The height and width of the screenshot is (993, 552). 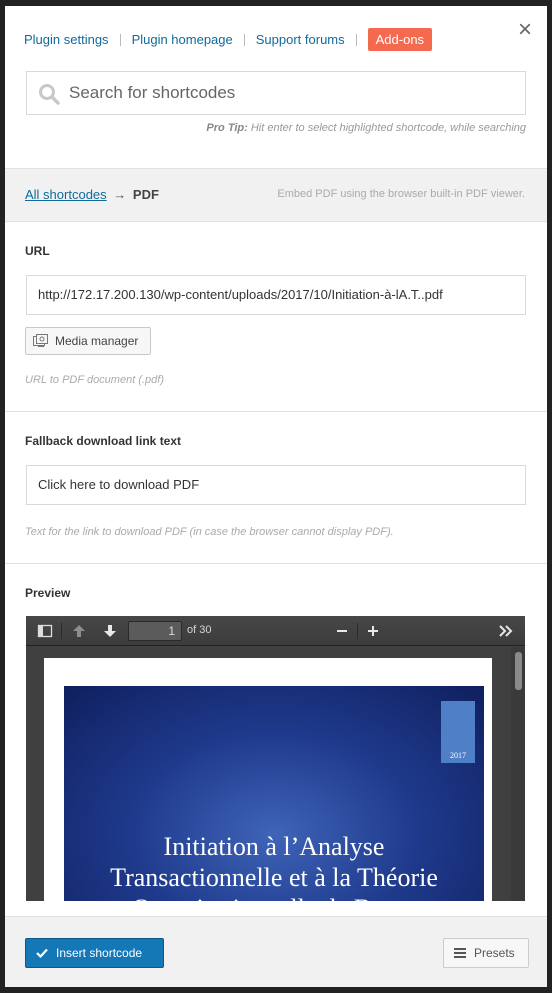 I want to click on slide-year: 2017, so click(x=458, y=732).